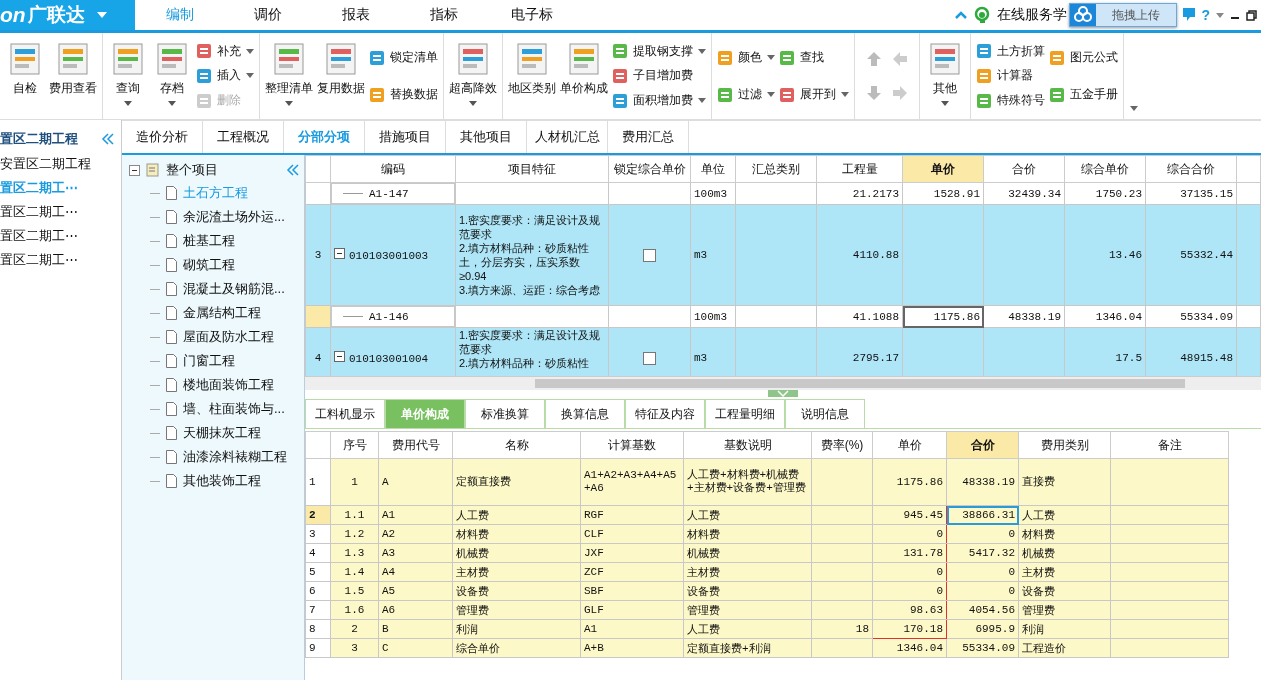  What do you see at coordinates (859, 169) in the screenshot?
I see `column-header: 工程量` at bounding box center [859, 169].